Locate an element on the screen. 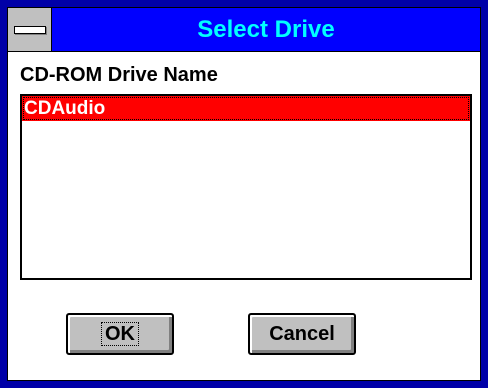 This screenshot has height=388, width=488. list-item-cdaudio: CDAudio is located at coordinates (246, 108).